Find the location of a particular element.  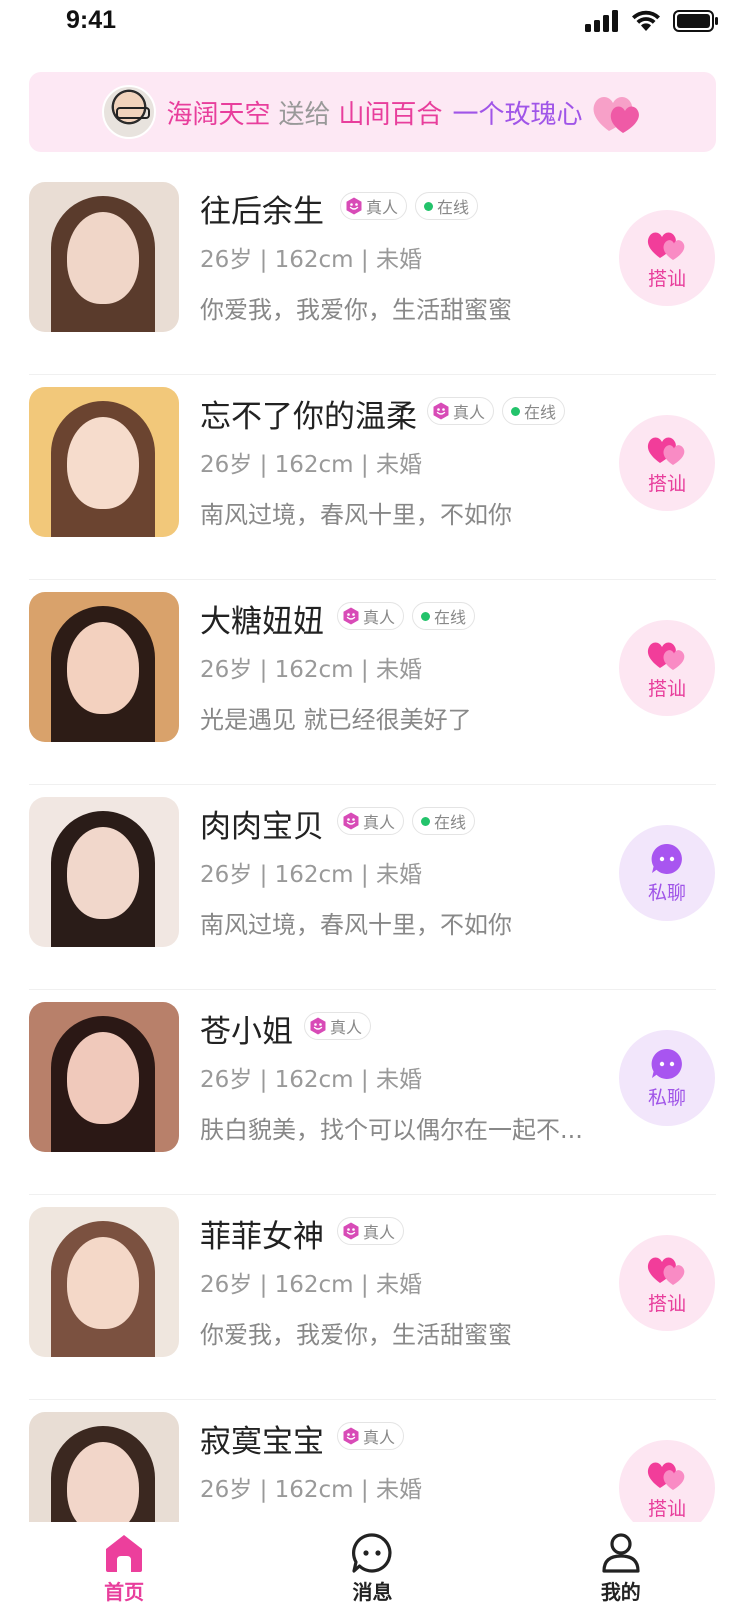

status-time: 9:41 is located at coordinates (91, 20).